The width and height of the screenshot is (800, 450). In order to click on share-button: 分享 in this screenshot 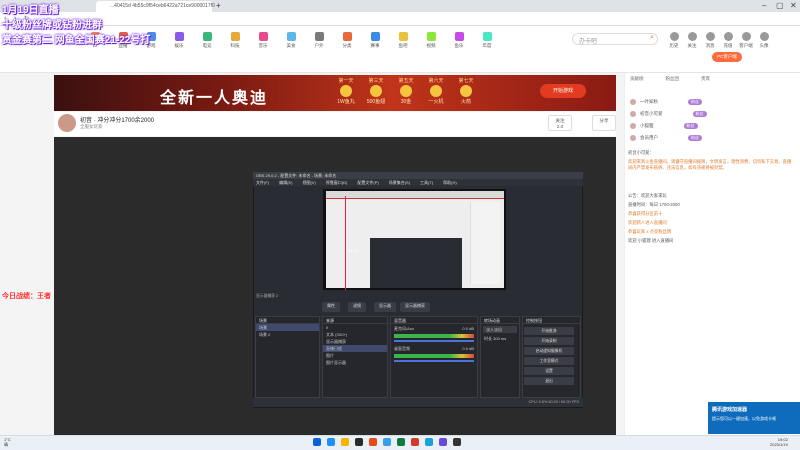, I will do `click(604, 123)`.